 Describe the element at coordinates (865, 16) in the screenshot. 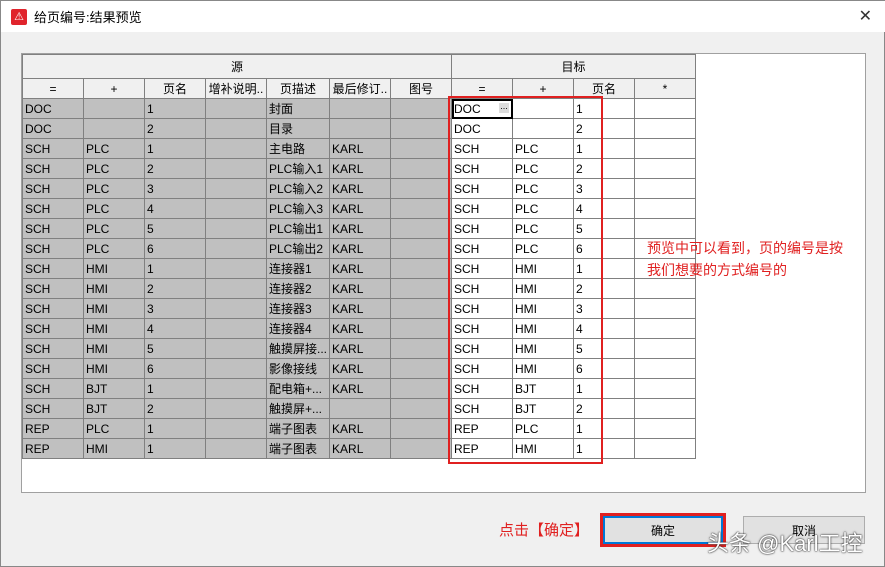

I see `close-icon: ✕` at that location.